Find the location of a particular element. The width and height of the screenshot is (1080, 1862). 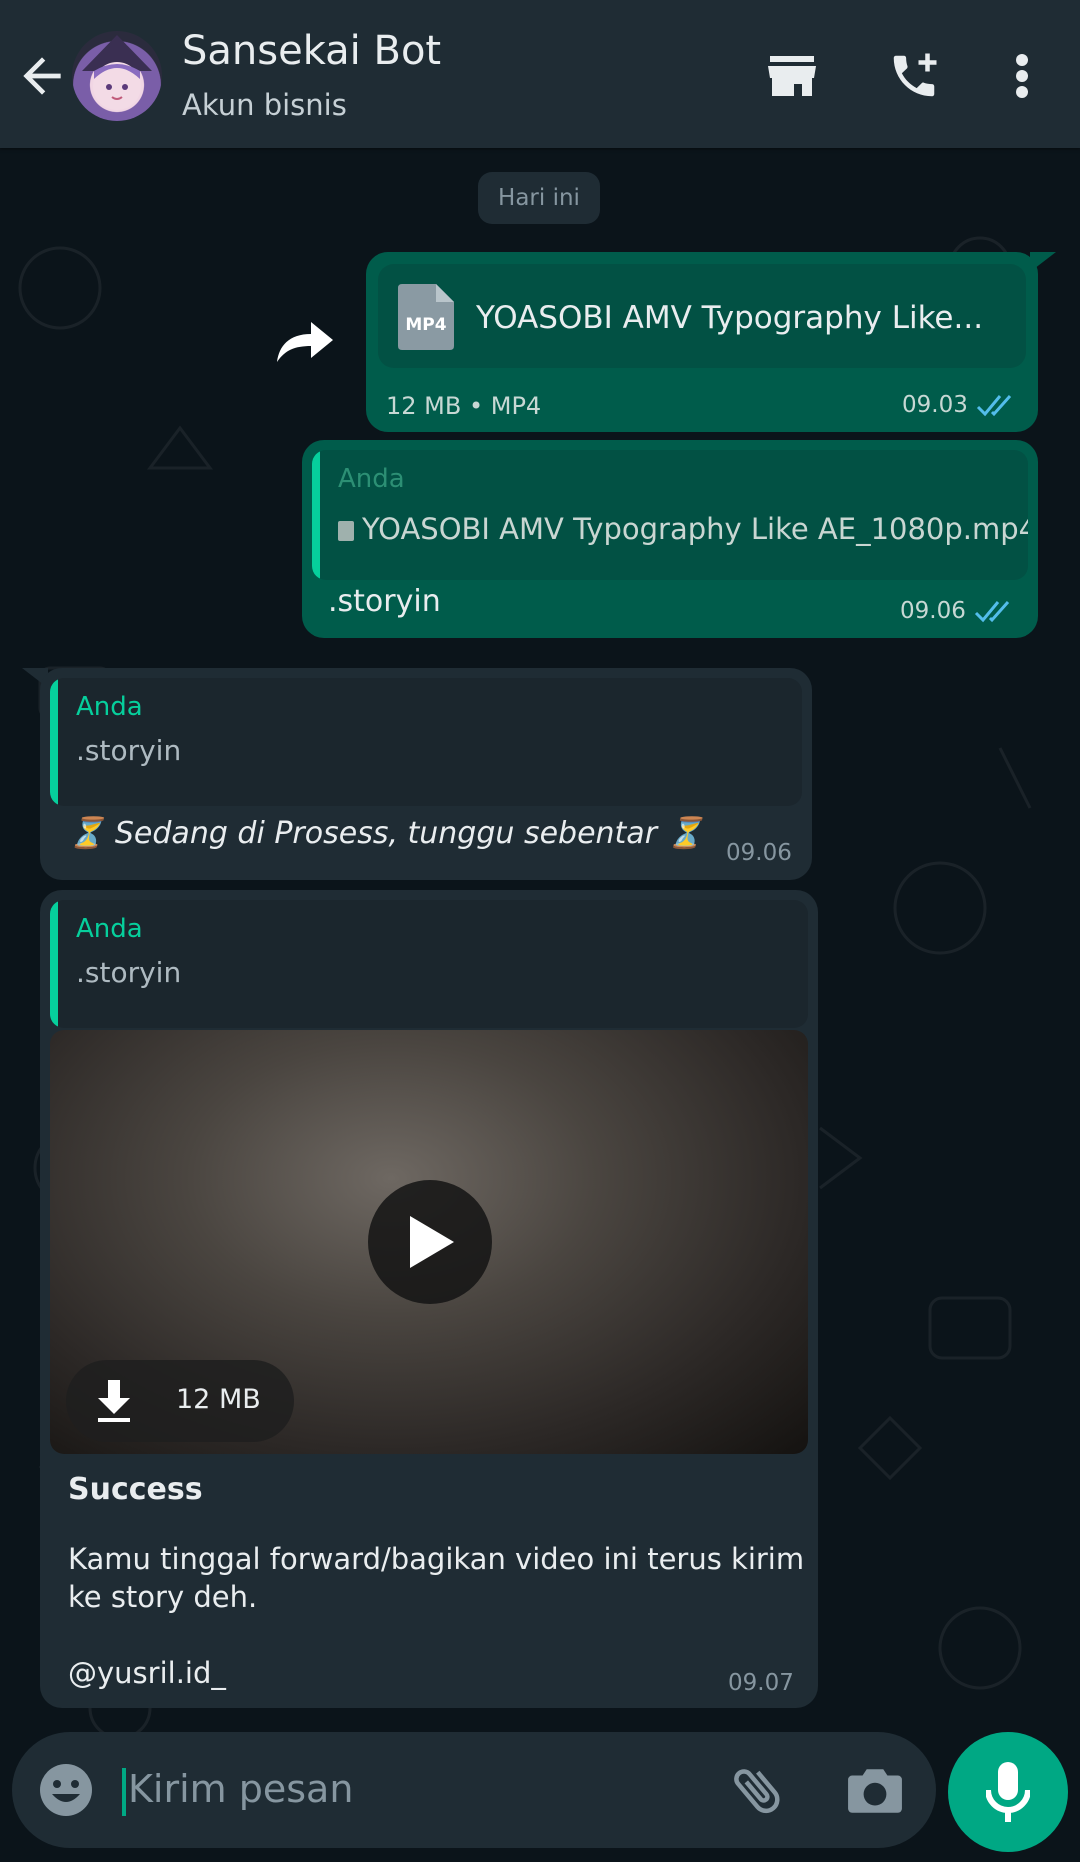

contact-name: Sansekai Bot is located at coordinates (311, 51).